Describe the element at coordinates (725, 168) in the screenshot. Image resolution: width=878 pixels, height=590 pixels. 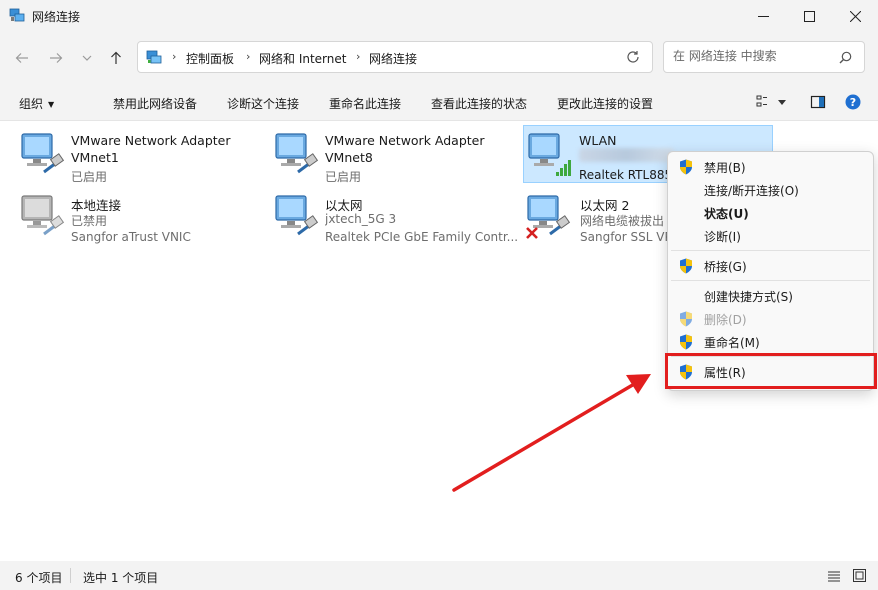
I see `menu-item-label: 禁用(B)` at that location.